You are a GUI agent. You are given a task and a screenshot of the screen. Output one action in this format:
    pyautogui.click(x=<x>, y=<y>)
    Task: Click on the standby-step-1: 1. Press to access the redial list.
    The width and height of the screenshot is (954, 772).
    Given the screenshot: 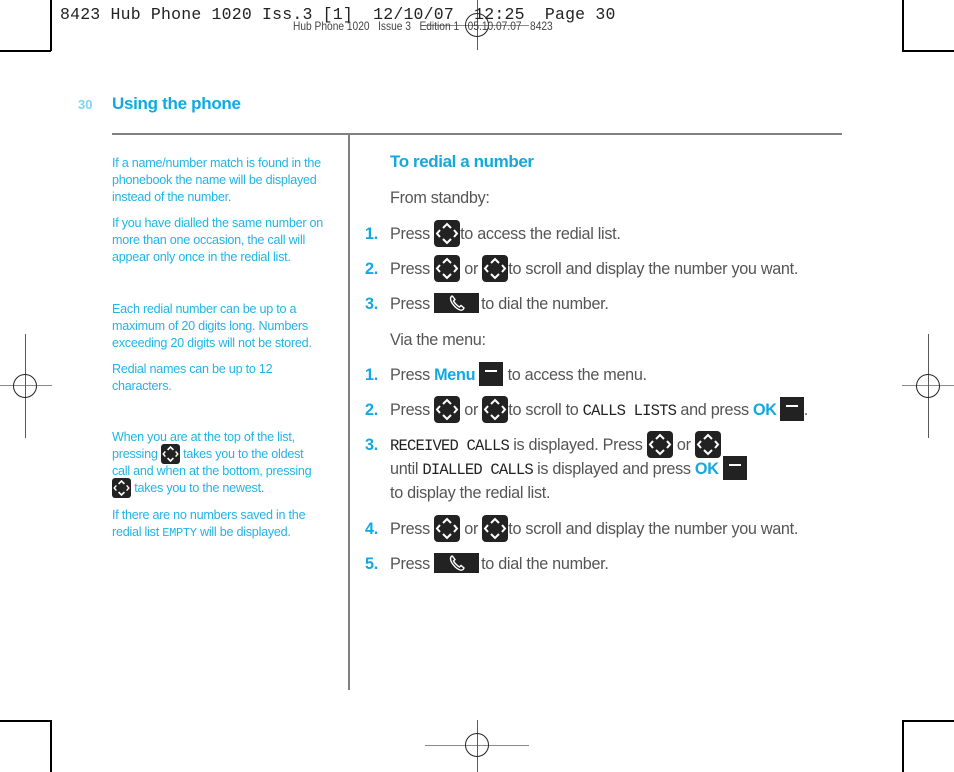 What is the action you would take?
    pyautogui.click(x=493, y=234)
    